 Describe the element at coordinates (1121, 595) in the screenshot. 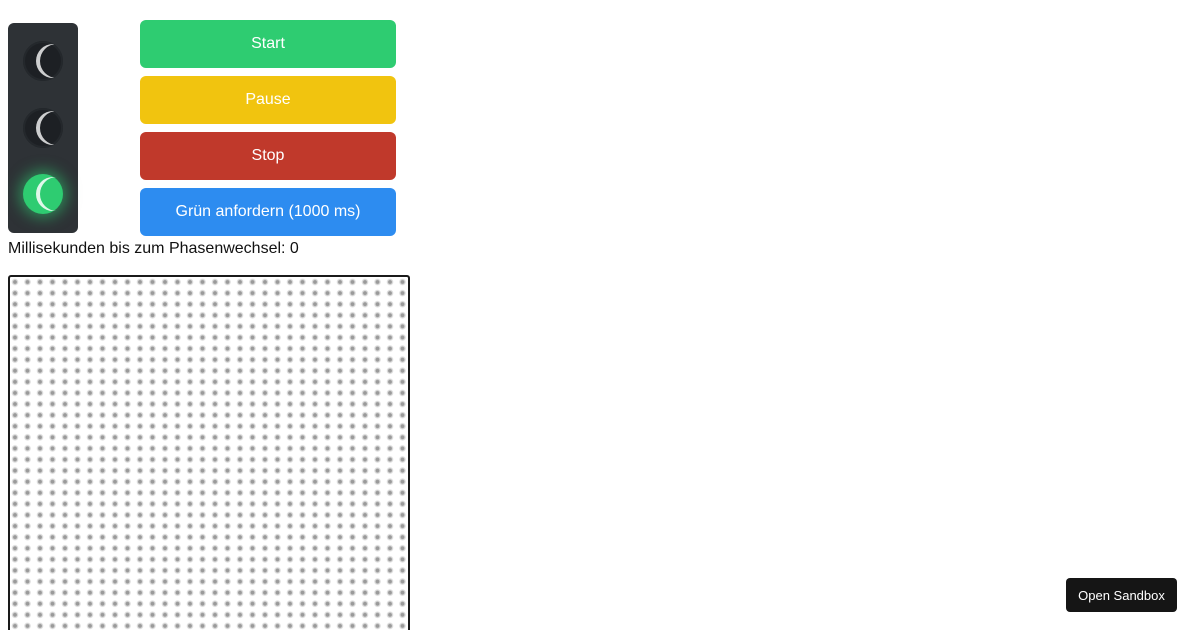

I see `open-sandbox-button: Open Sandbox` at that location.